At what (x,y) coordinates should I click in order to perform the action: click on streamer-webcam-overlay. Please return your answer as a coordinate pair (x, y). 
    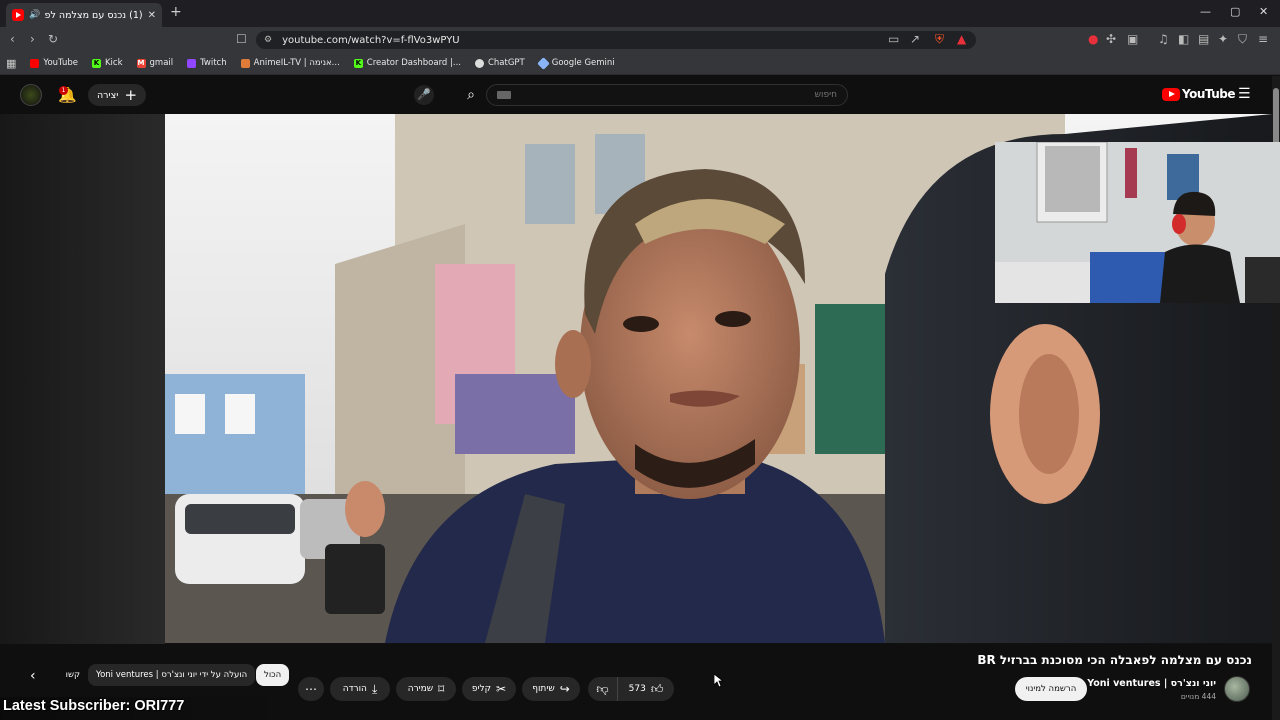
    Looking at the image, I should click on (1137, 222).